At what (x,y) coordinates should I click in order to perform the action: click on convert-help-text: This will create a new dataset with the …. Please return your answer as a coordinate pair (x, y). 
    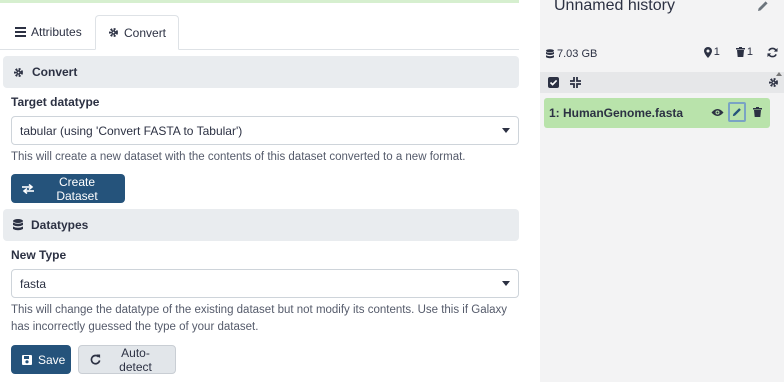
    Looking at the image, I should click on (238, 157).